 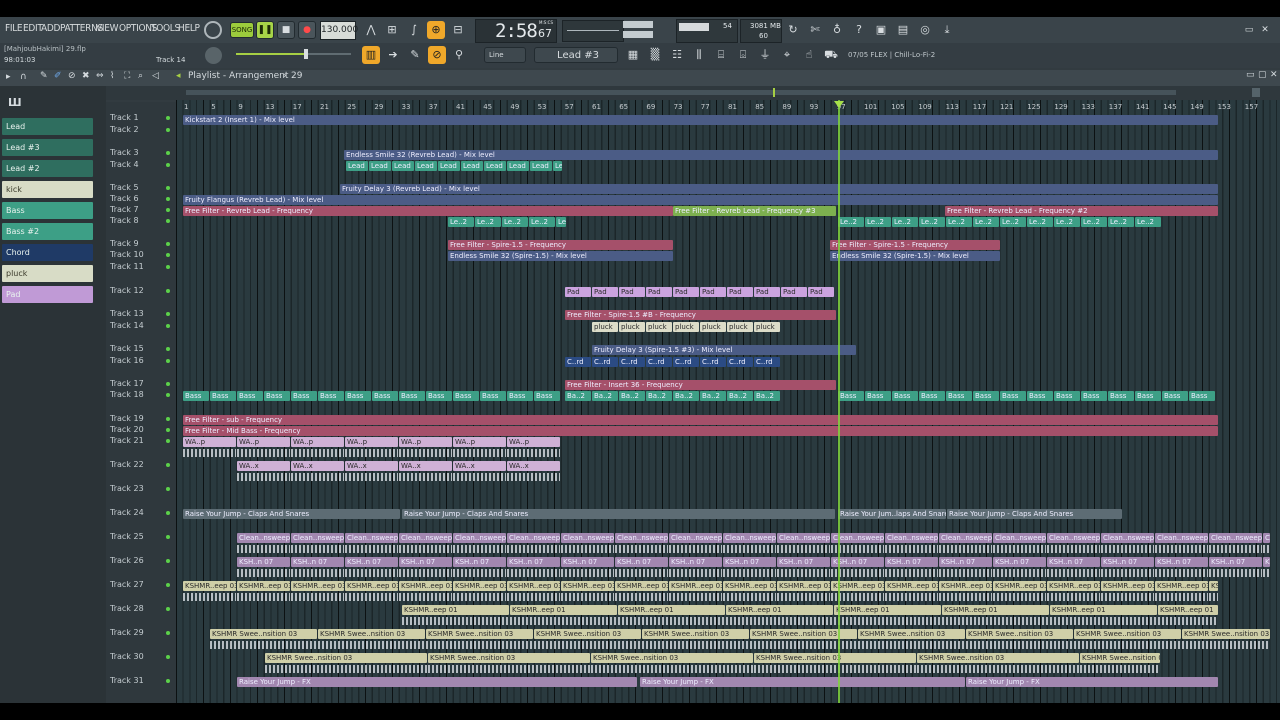 What do you see at coordinates (721, 55) in the screenshot?
I see `browser-icon: ⌸` at bounding box center [721, 55].